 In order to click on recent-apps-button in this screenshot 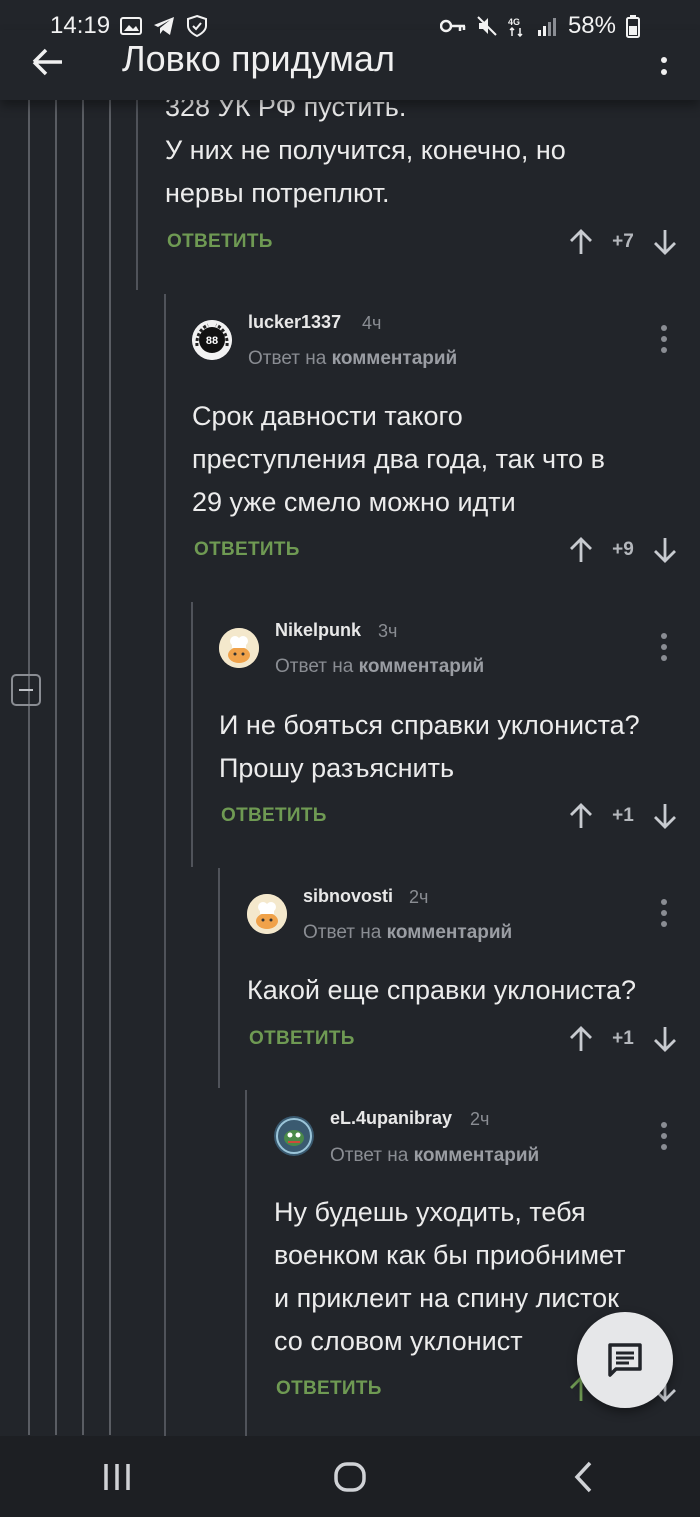, I will do `click(117, 1477)`.